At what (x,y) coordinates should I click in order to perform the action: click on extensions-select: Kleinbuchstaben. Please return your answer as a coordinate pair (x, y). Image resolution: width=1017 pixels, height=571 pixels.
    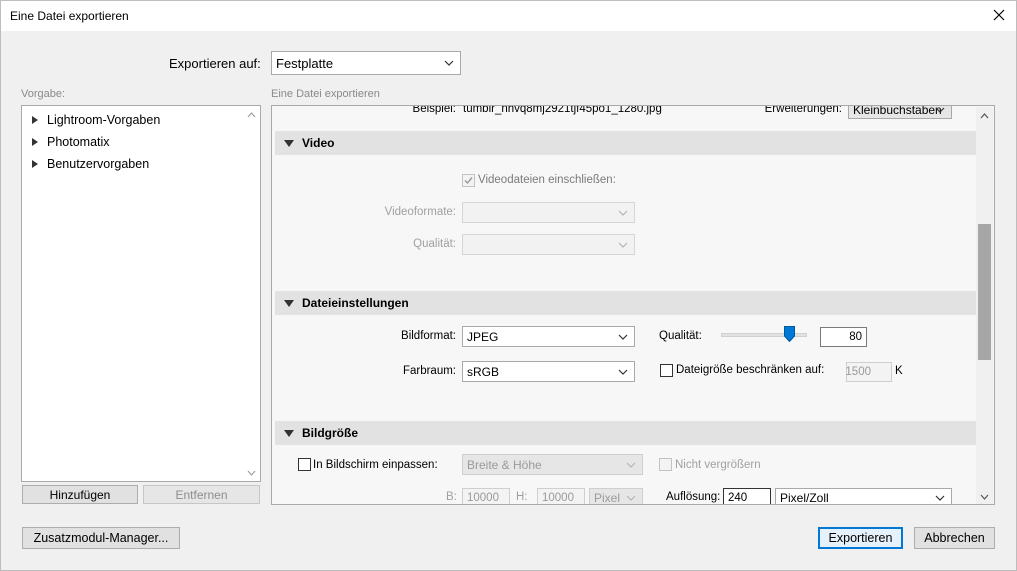
    Looking at the image, I should click on (900, 112).